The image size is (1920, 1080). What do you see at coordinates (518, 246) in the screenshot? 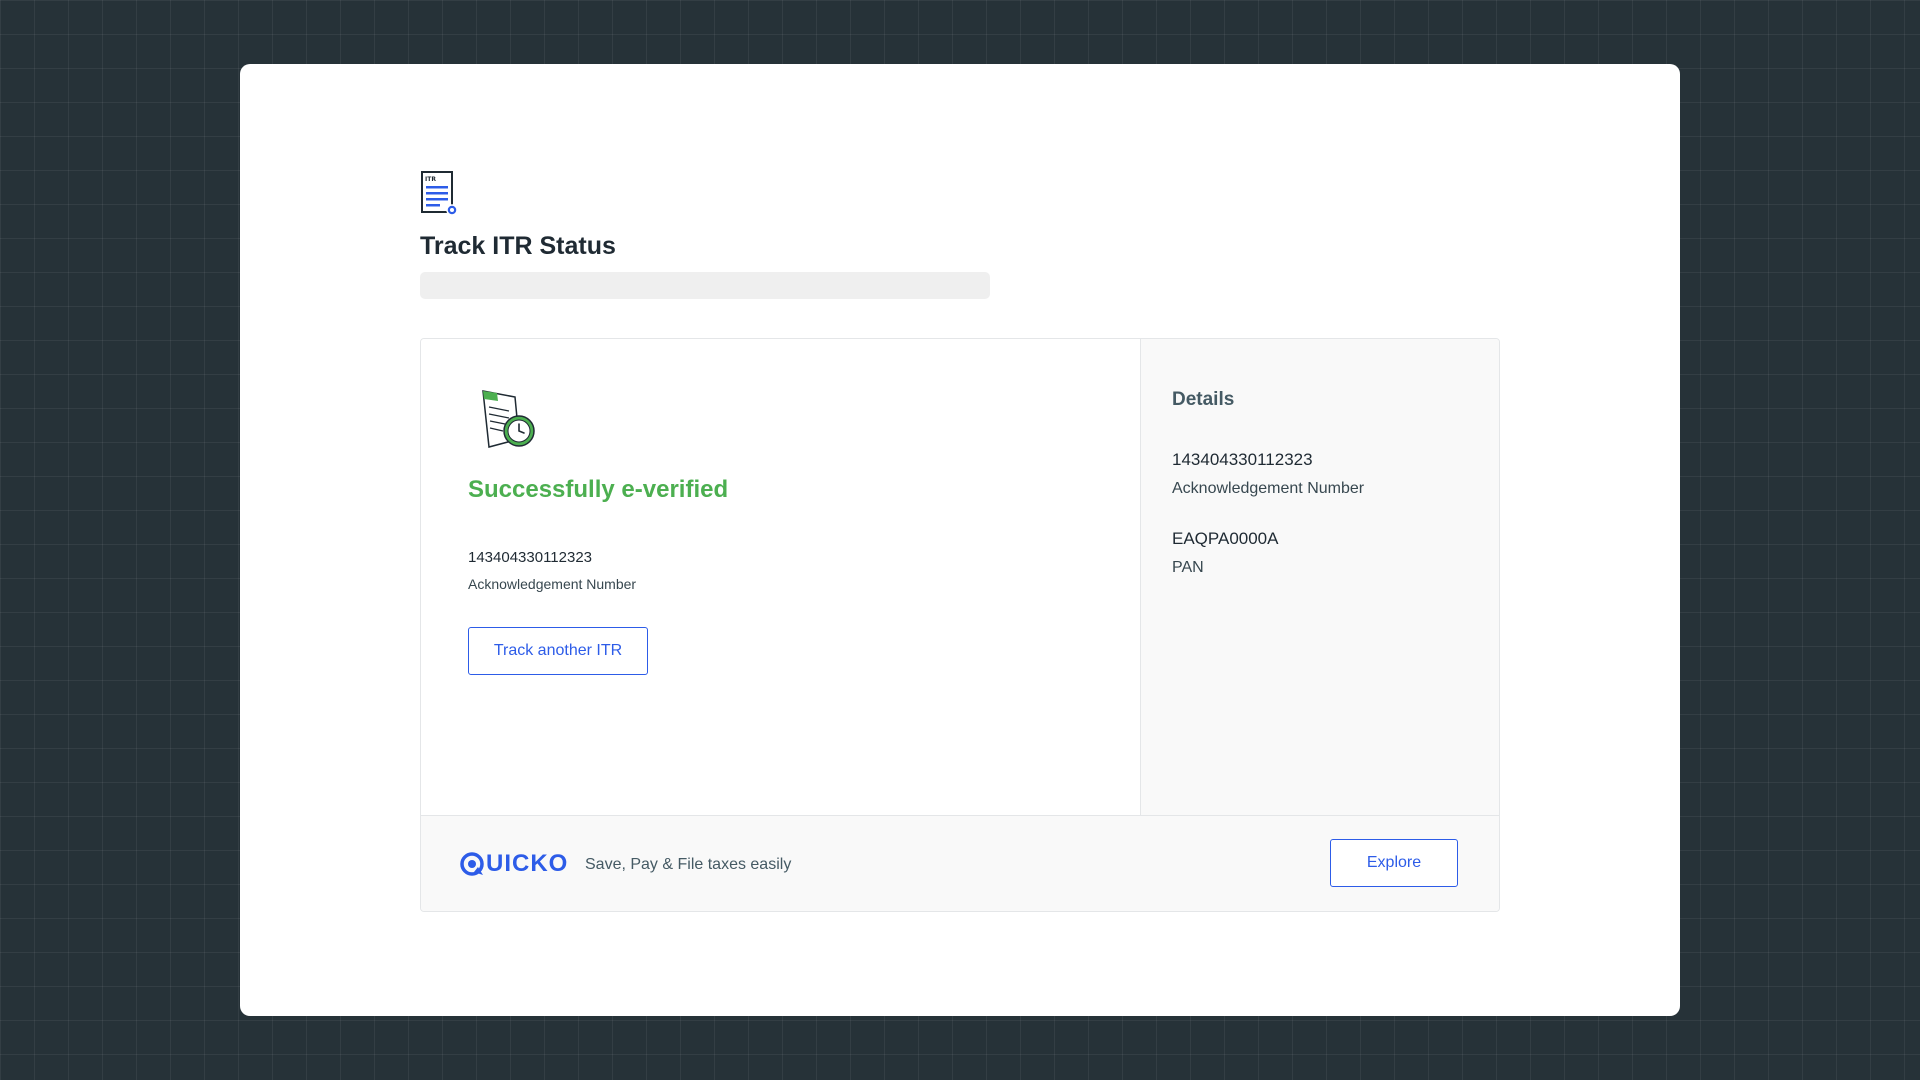
I see `page-title: Track ITR Status` at bounding box center [518, 246].